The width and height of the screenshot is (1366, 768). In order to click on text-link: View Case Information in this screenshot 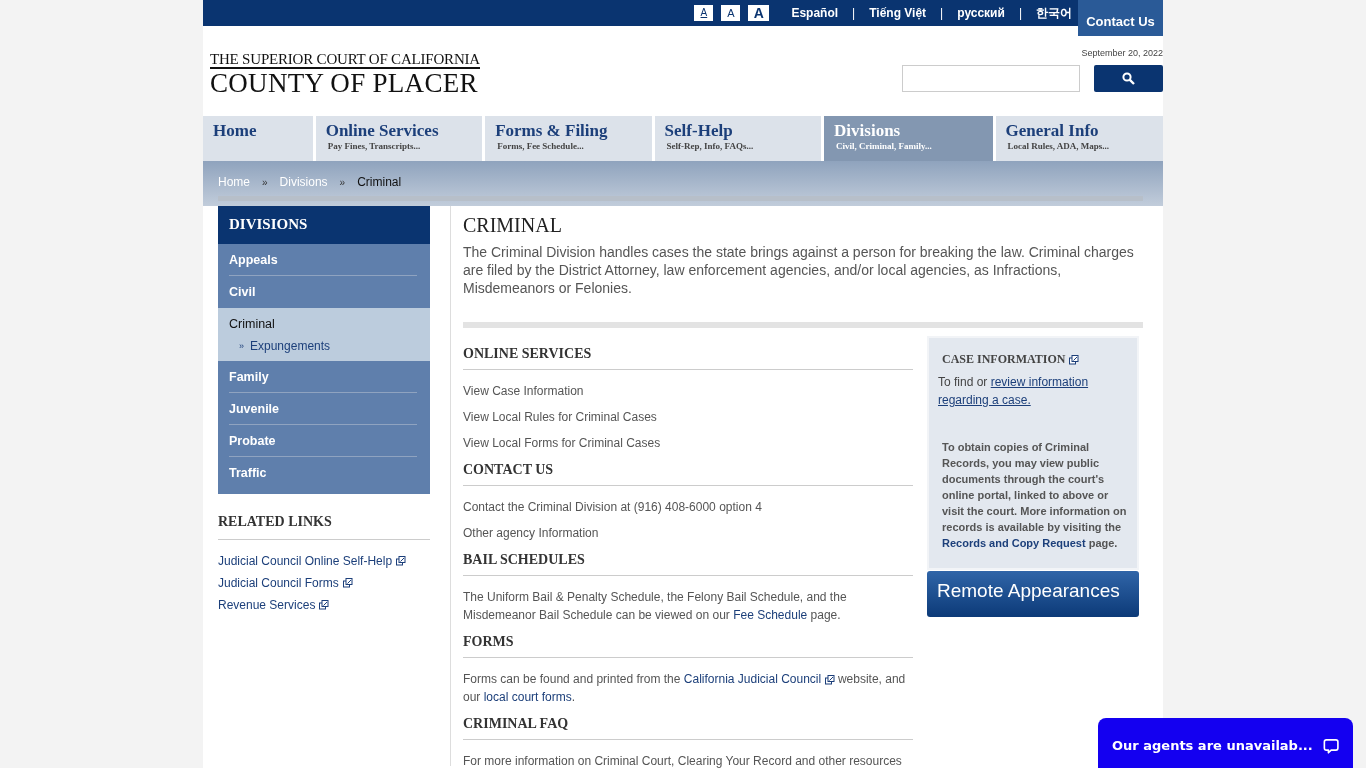, I will do `click(688, 391)`.